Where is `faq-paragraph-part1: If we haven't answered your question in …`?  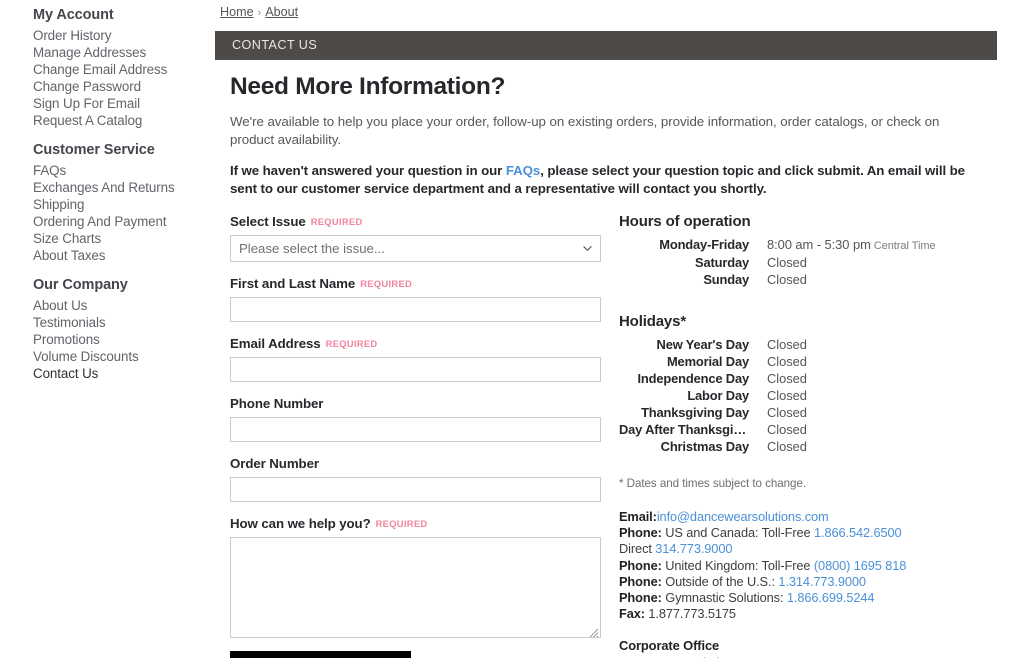
faq-paragraph-part1: If we haven't answered your question in … is located at coordinates (368, 170).